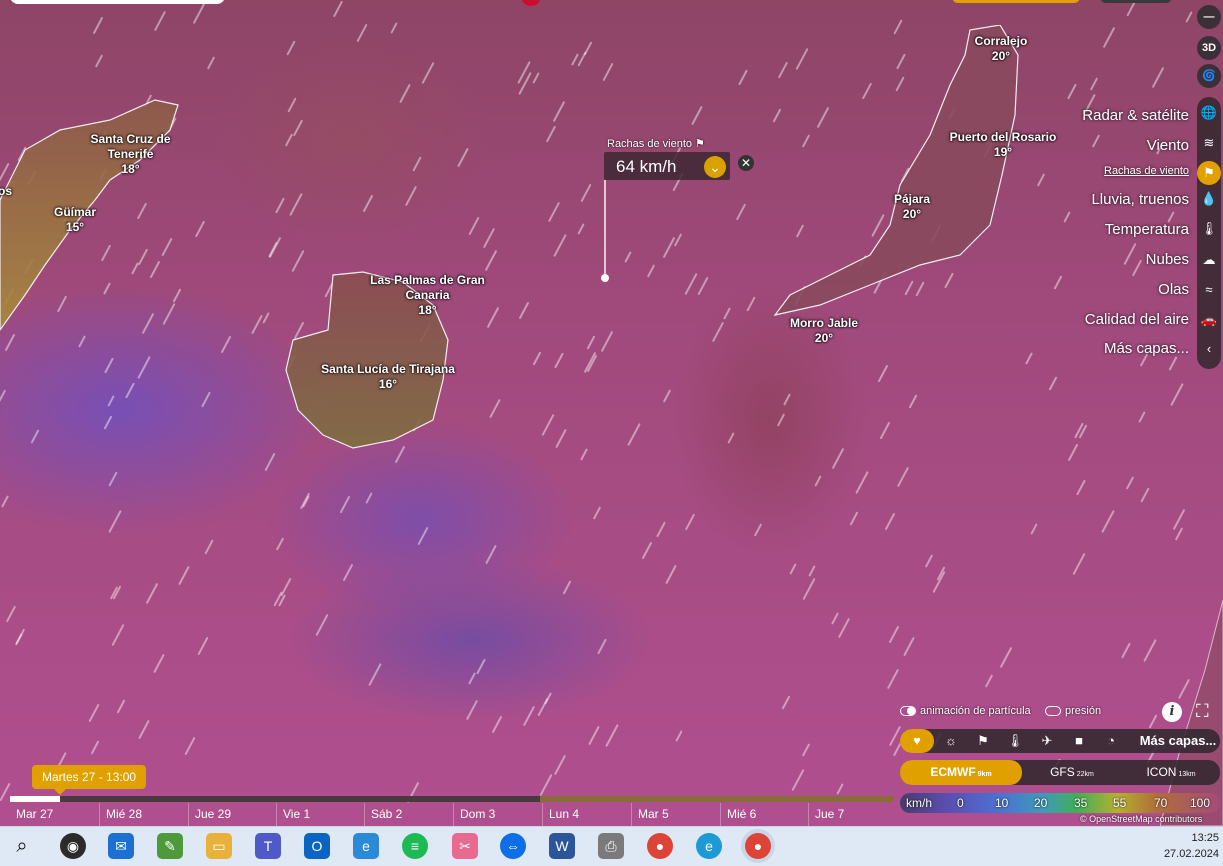 The width and height of the screenshot is (1223, 866). What do you see at coordinates (1111, 741) in the screenshot?
I see `gauge-icon: ◔` at bounding box center [1111, 741].